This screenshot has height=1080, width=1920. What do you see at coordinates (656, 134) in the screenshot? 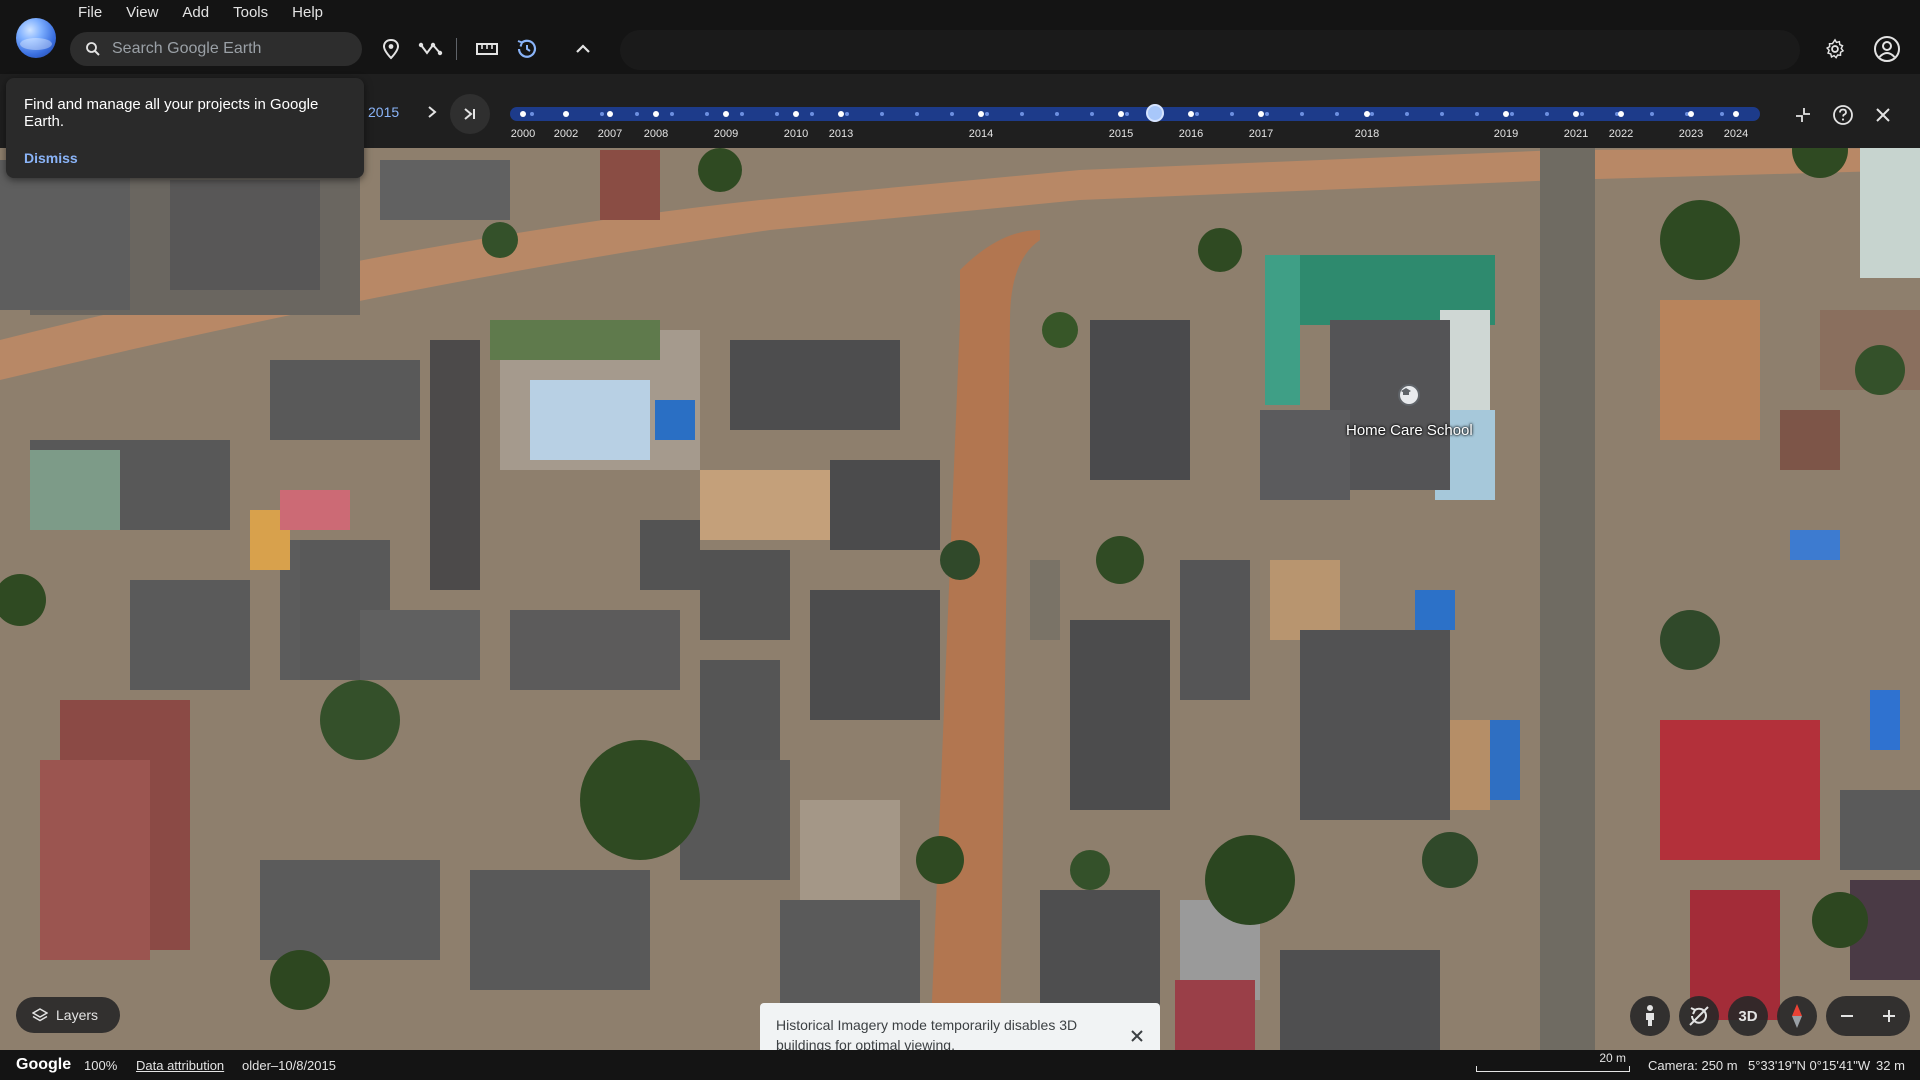
I see `timeline-year-label: 2008` at bounding box center [656, 134].